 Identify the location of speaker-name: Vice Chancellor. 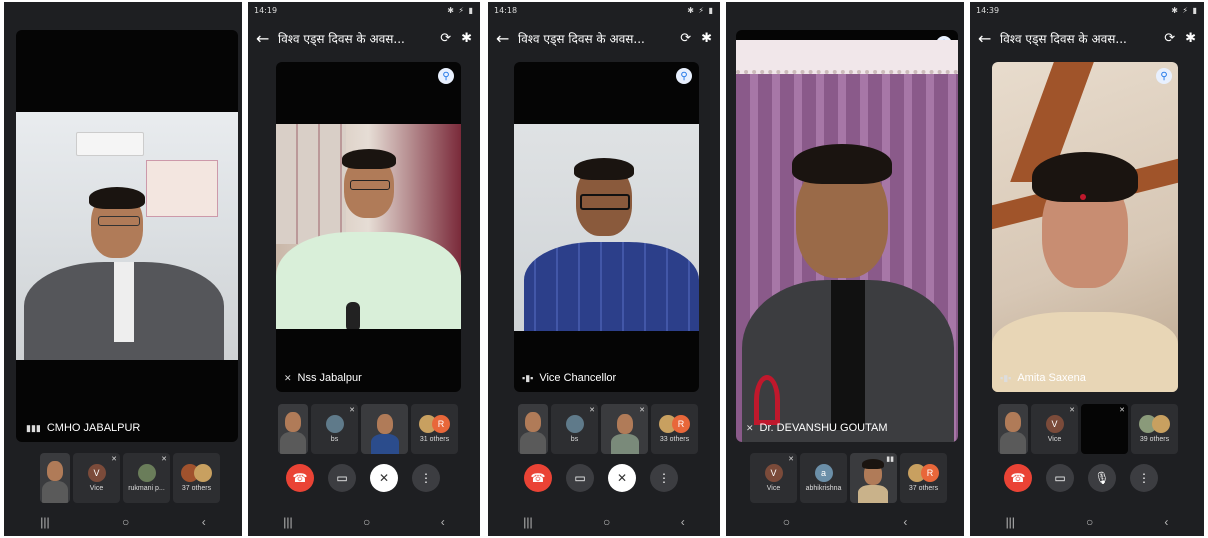
(578, 378).